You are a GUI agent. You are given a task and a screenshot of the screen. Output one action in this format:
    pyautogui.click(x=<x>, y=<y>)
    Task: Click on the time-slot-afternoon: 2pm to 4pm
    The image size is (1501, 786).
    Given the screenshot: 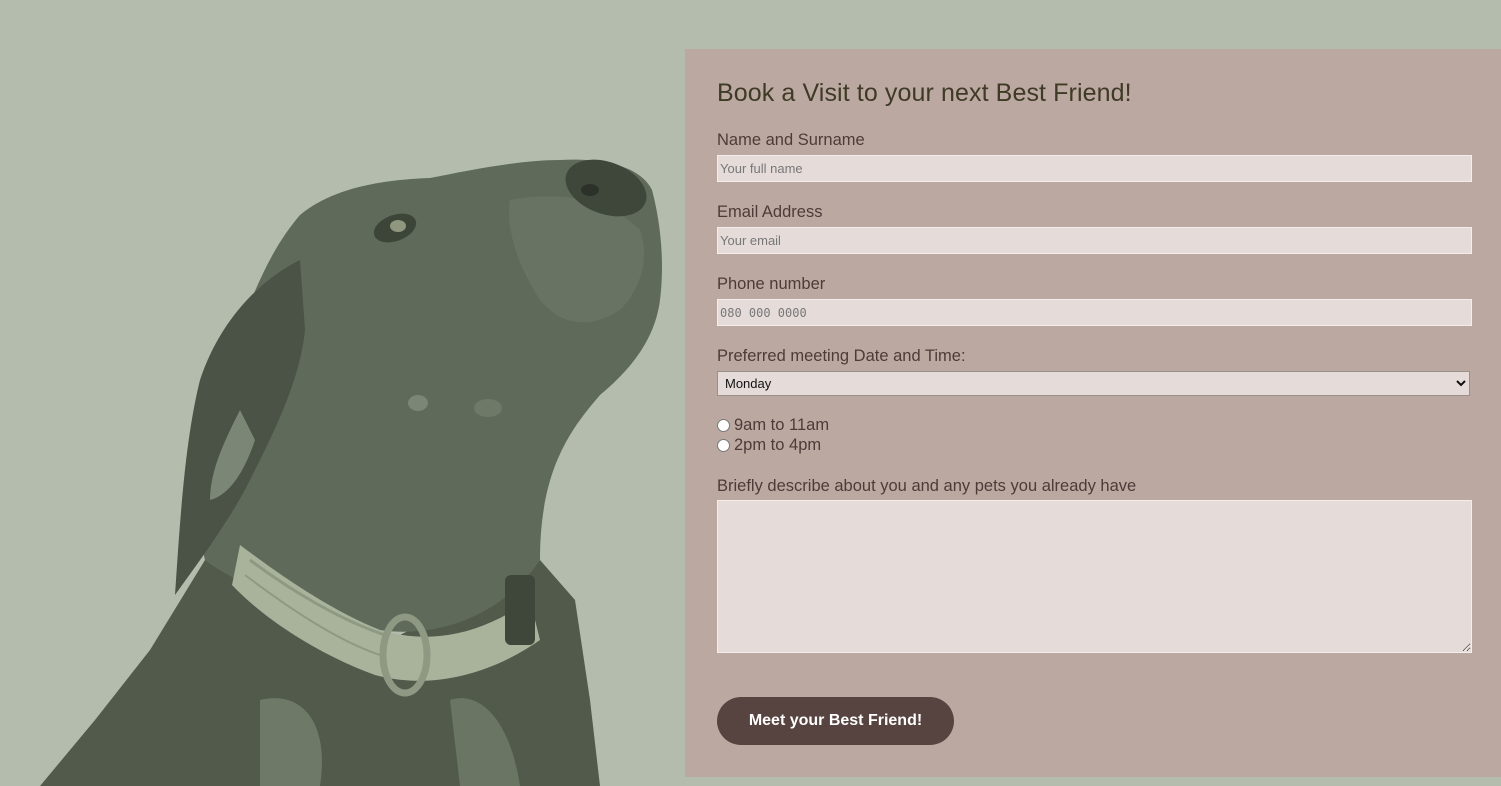 What is the action you would take?
    pyautogui.click(x=769, y=445)
    